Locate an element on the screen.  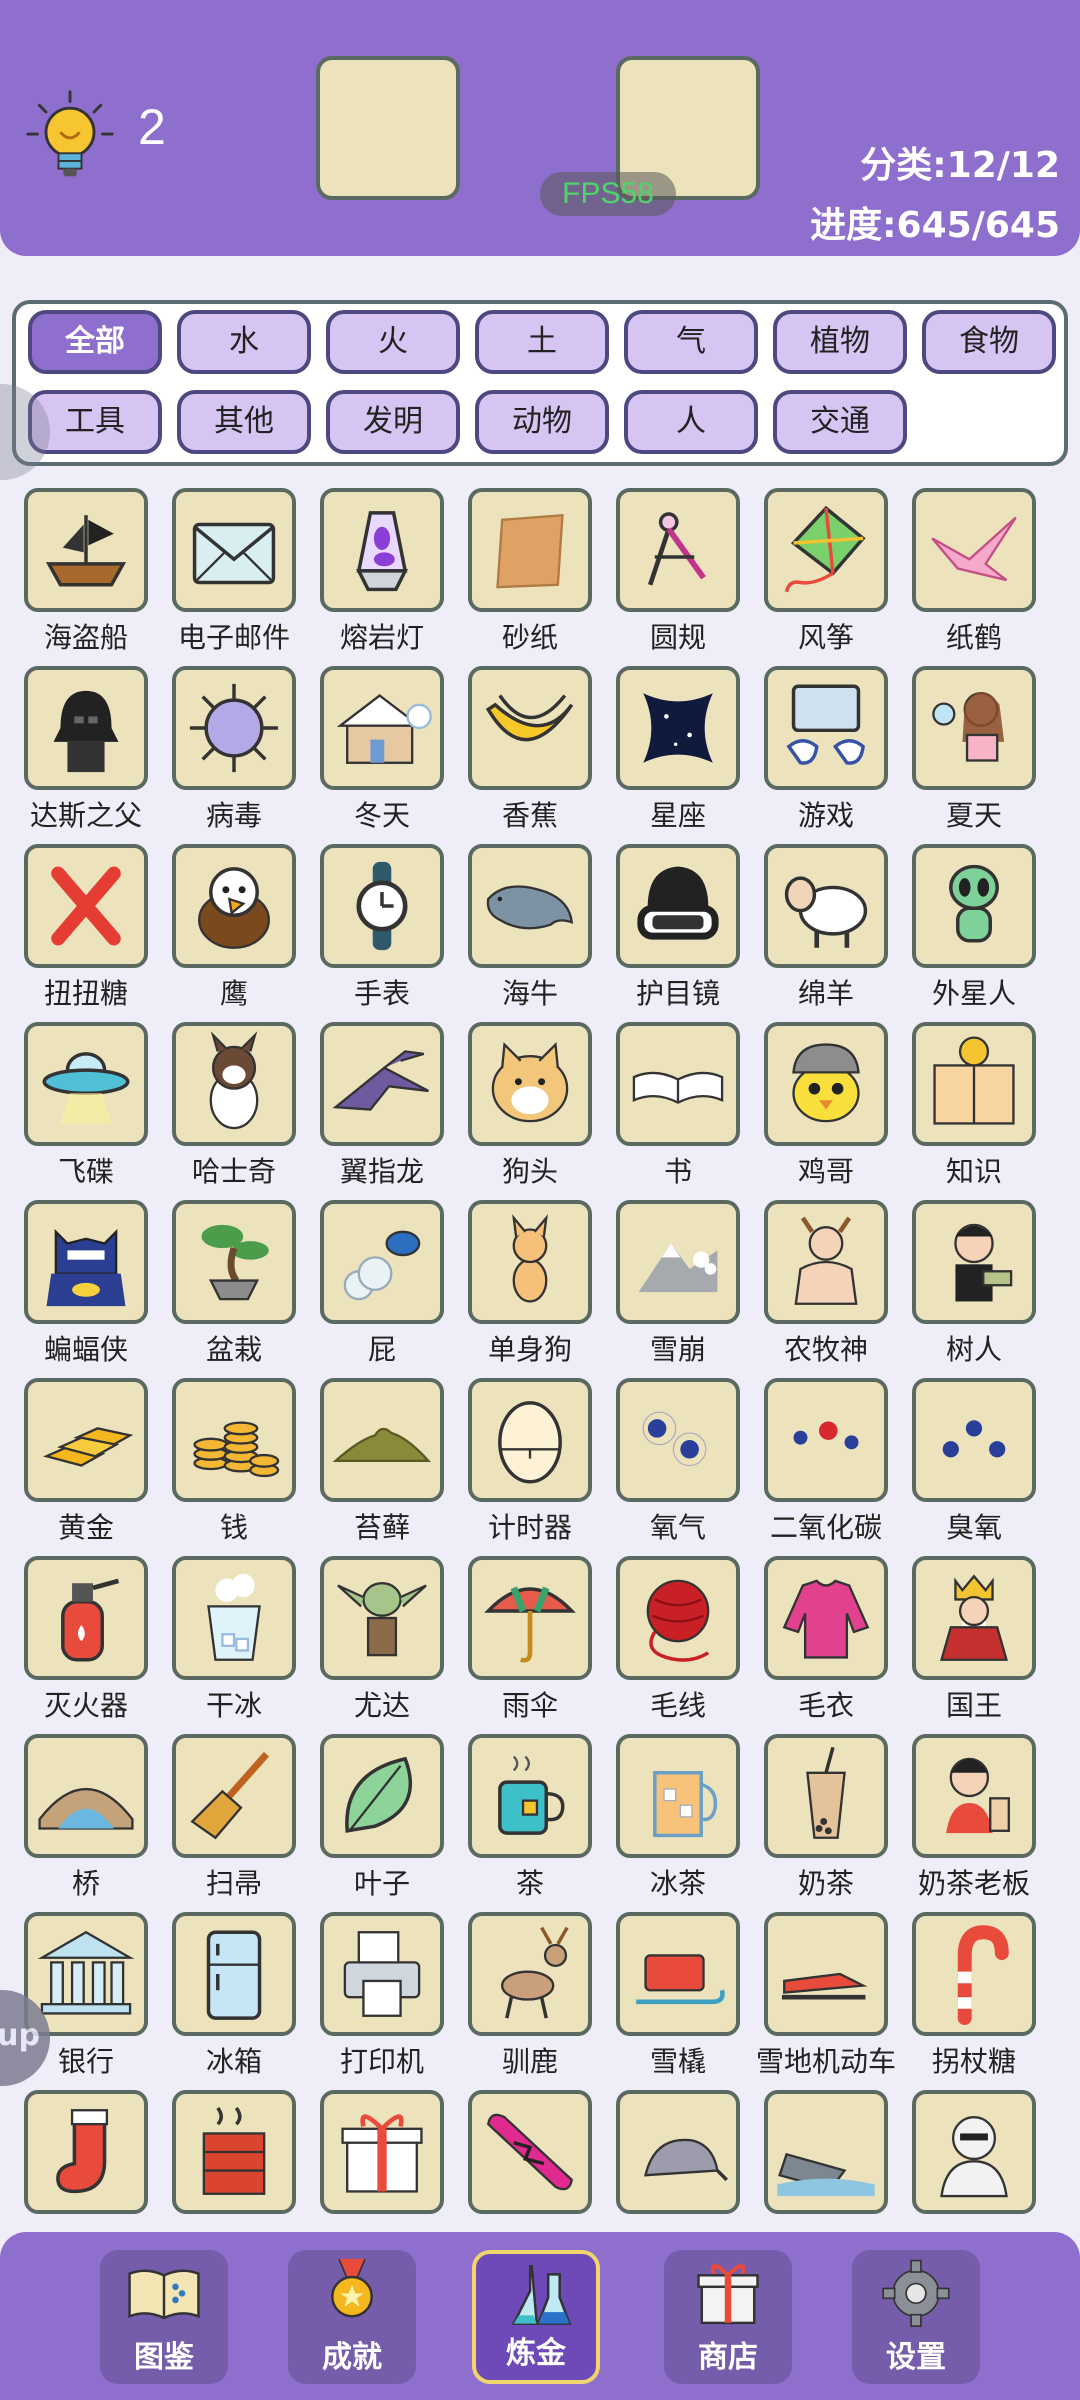
element-label: 夏天 is located at coordinates (973, 815).